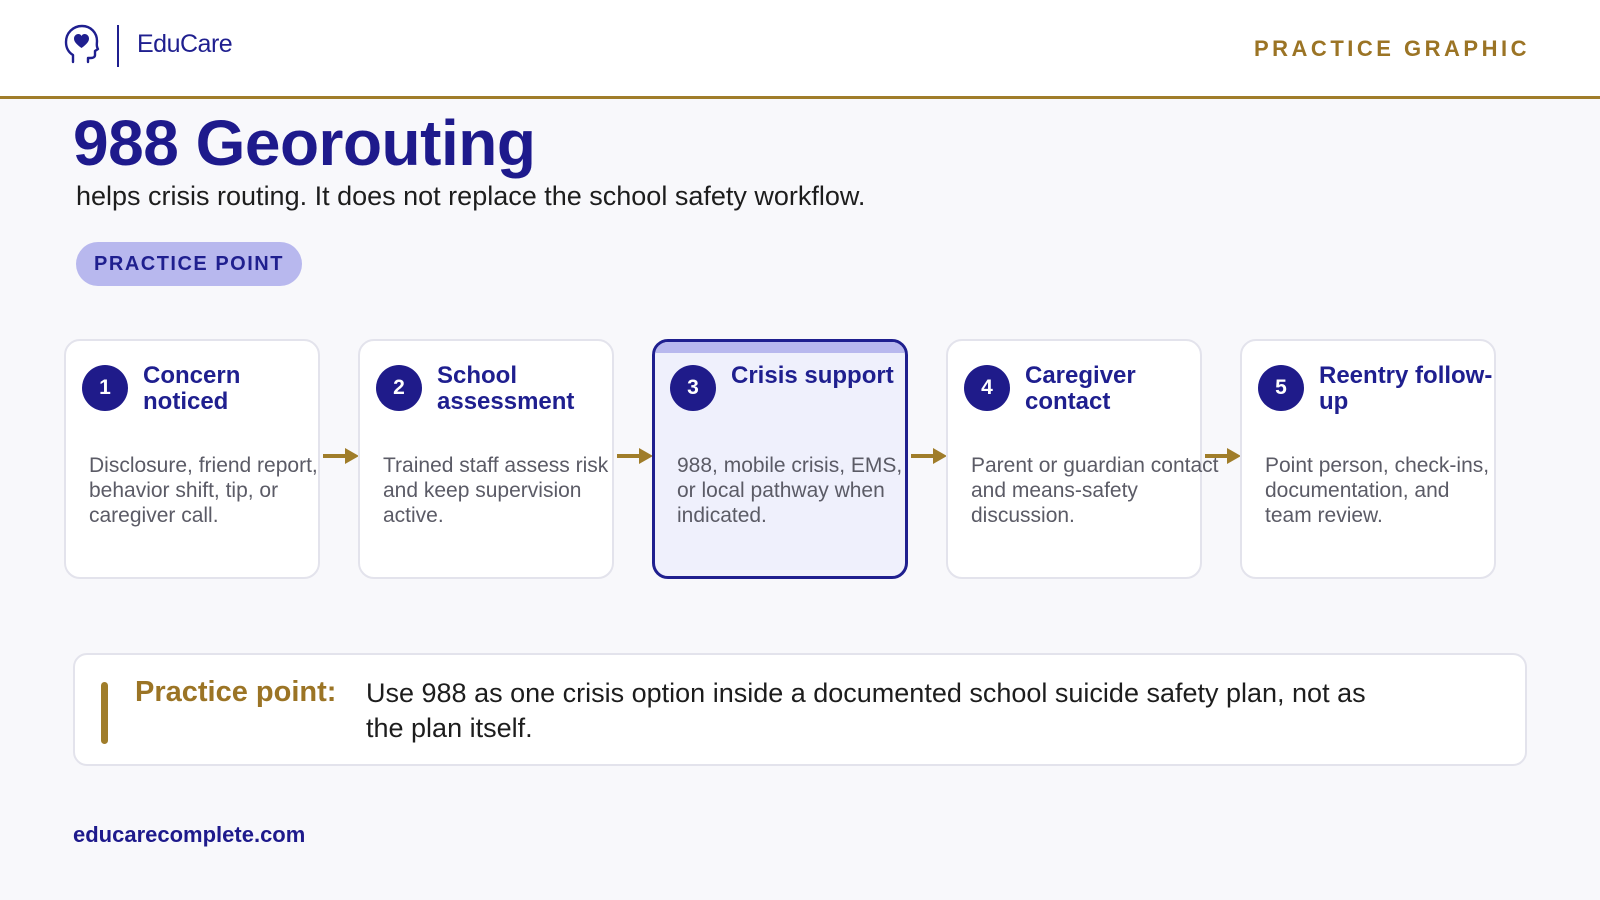 This screenshot has width=1600, height=900. I want to click on page-title: 988 Georouting, so click(304, 143).